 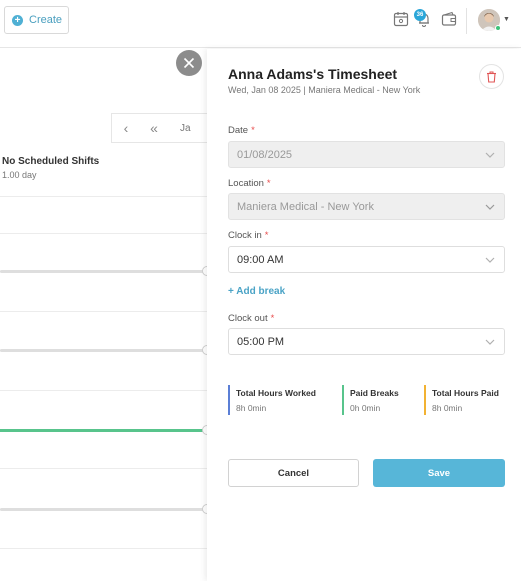 I want to click on add-break-link: + Add break, so click(x=256, y=291).